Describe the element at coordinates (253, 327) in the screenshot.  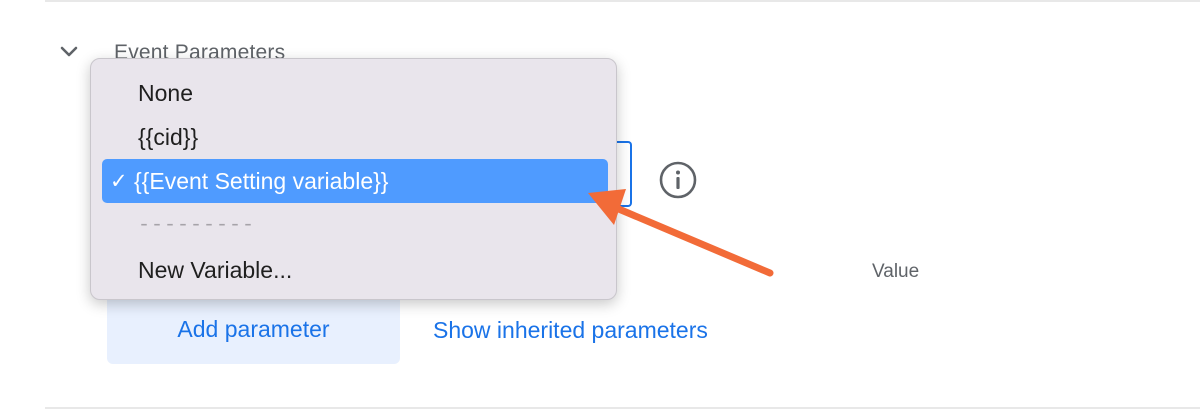
I see `add-parameter-button: Add parameter` at that location.